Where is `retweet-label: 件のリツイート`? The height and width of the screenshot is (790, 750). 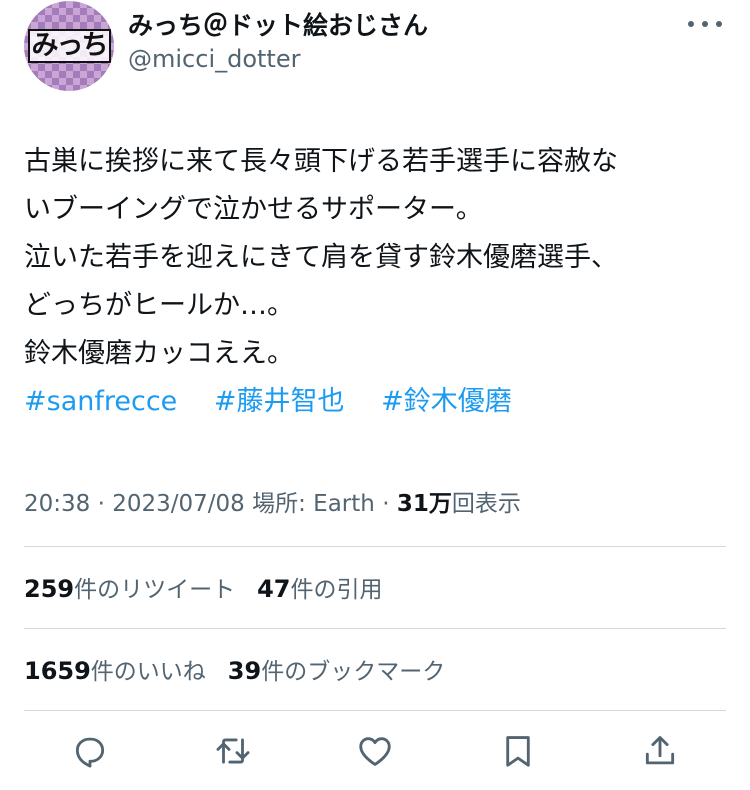
retweet-label: 件のリツイート is located at coordinates (155, 590).